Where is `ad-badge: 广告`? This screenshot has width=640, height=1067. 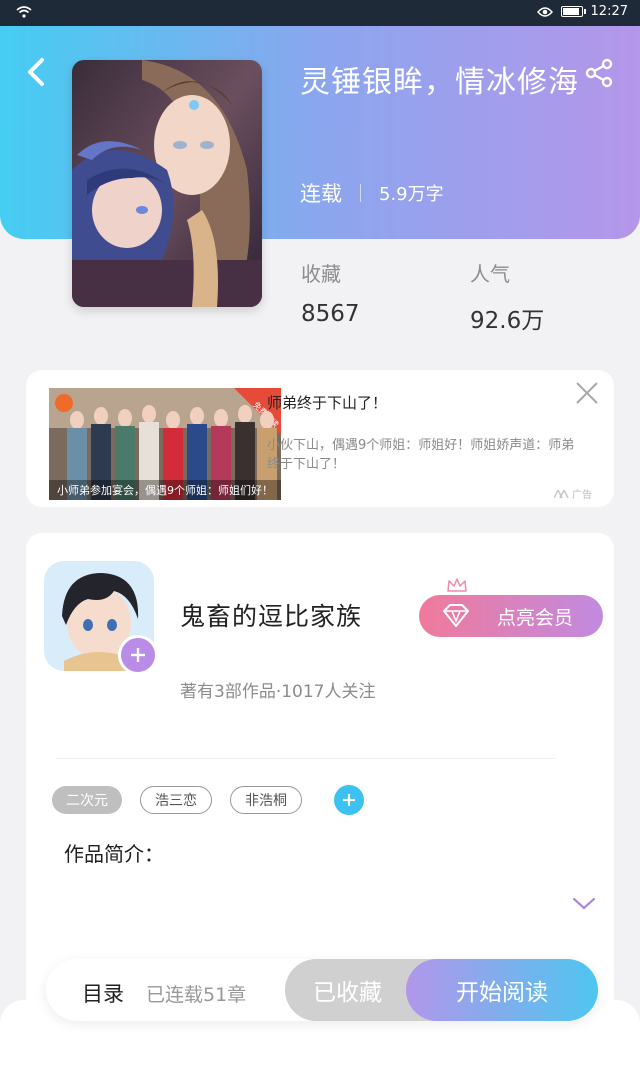 ad-badge: 广告 is located at coordinates (573, 493).